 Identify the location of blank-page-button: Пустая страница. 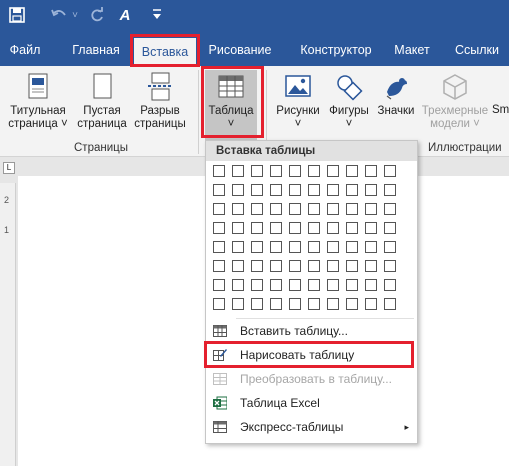
(102, 101).